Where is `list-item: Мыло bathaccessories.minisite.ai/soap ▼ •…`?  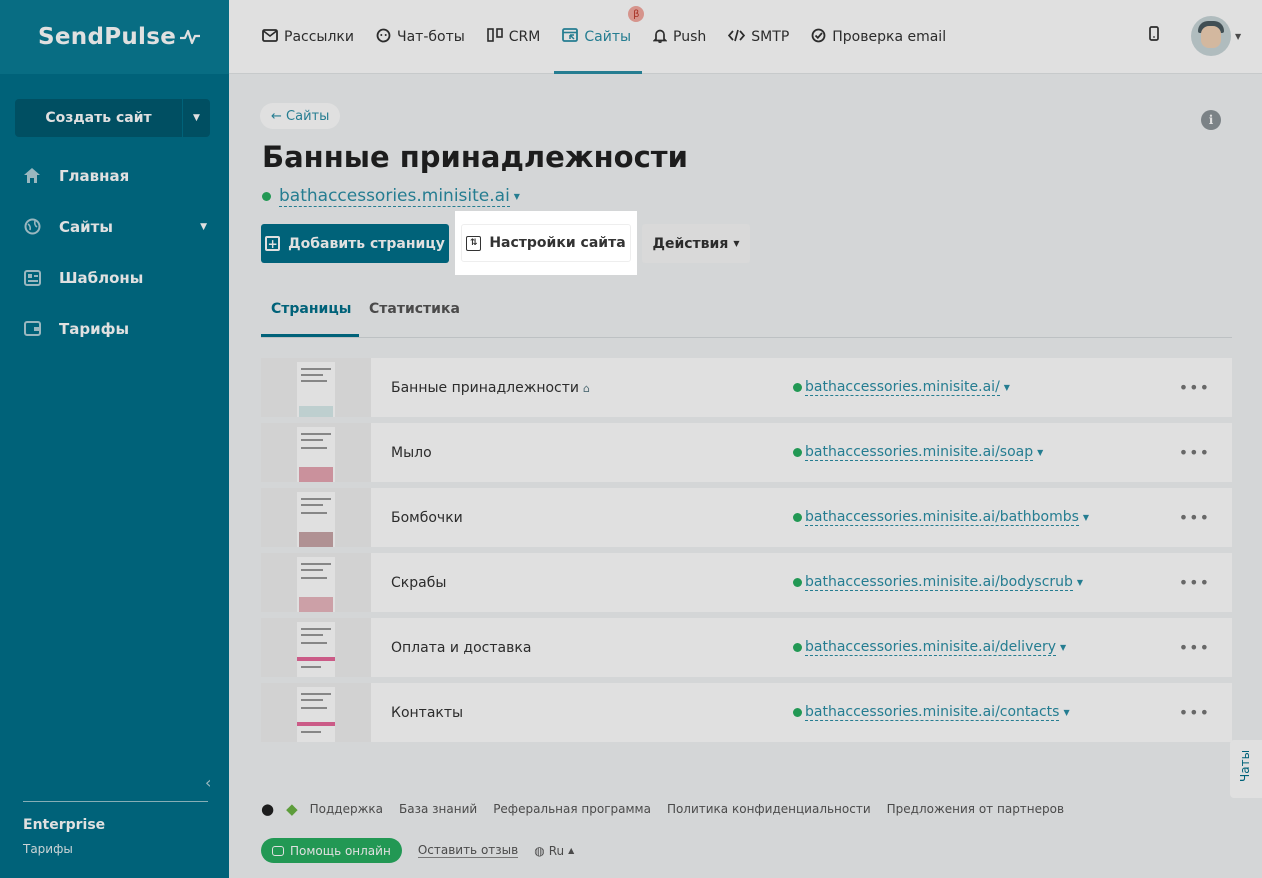
list-item: Мыло bathaccessories.minisite.ai/soap ▼ •… is located at coordinates (746, 452).